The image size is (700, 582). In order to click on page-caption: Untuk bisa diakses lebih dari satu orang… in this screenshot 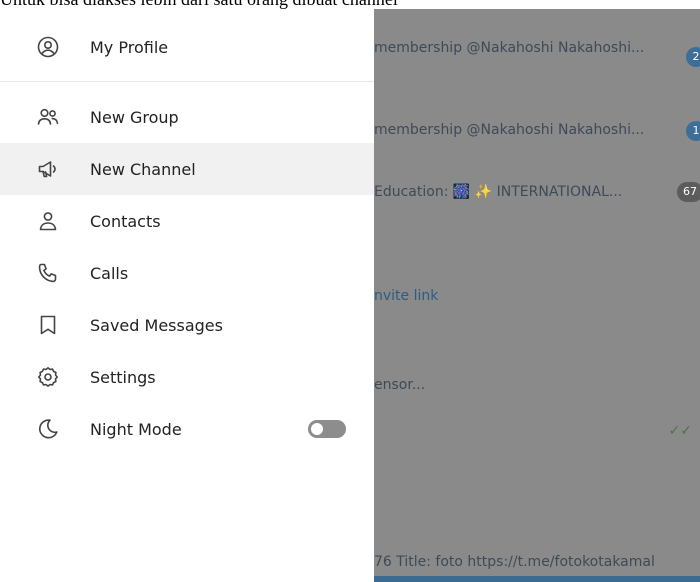, I will do `click(350, 4)`.